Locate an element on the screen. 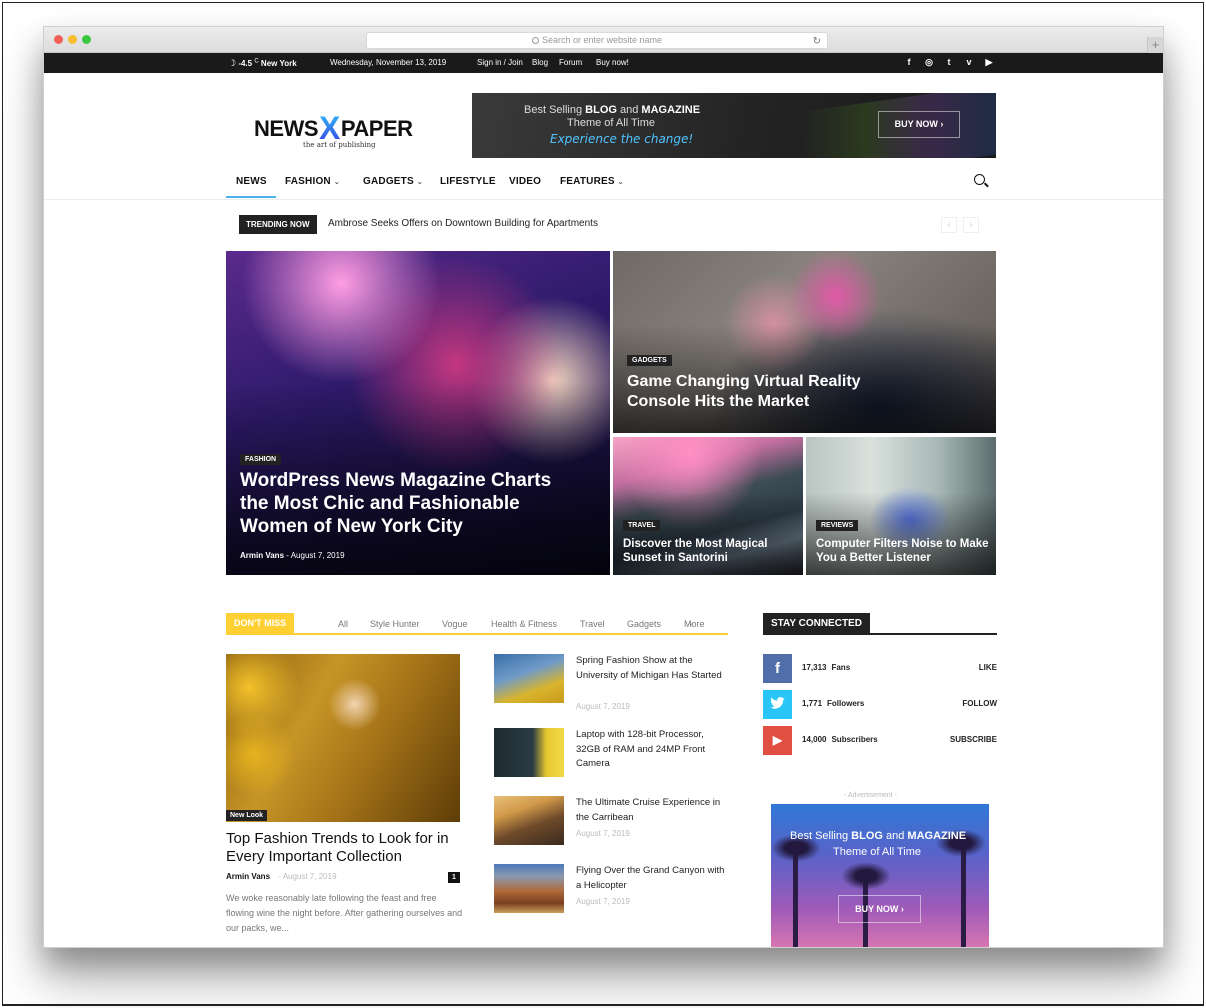 This screenshot has width=1206, height=1008. temperature: -4.5 is located at coordinates (245, 63).